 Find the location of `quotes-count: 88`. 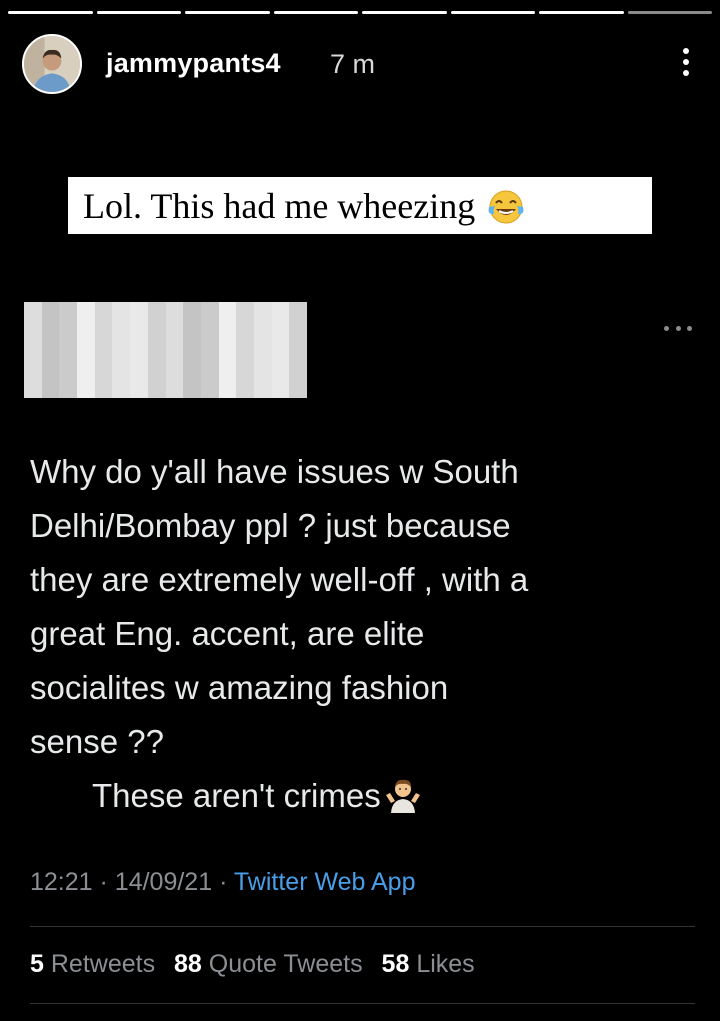

quotes-count: 88 is located at coordinates (188, 964).